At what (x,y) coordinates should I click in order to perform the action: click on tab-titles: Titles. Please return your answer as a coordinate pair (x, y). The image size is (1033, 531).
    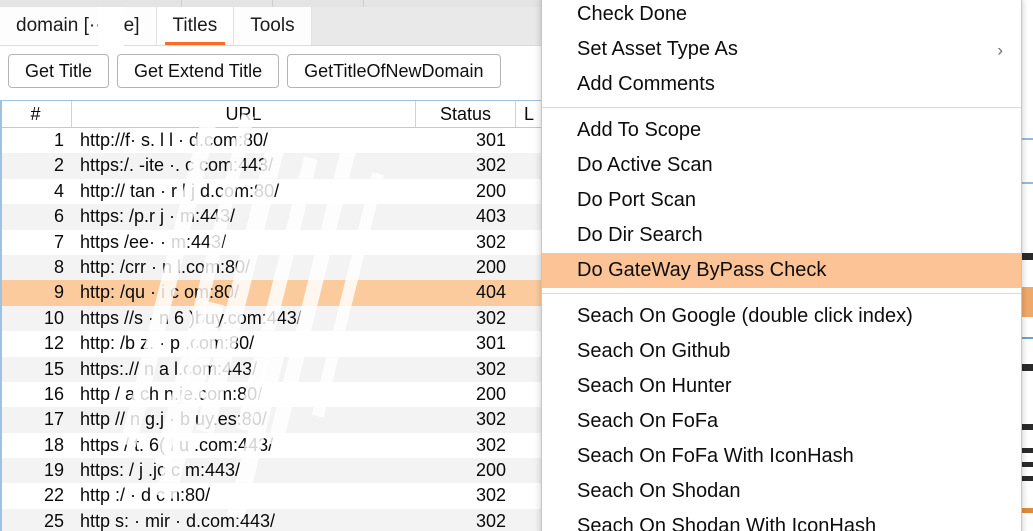
    Looking at the image, I should click on (195, 26).